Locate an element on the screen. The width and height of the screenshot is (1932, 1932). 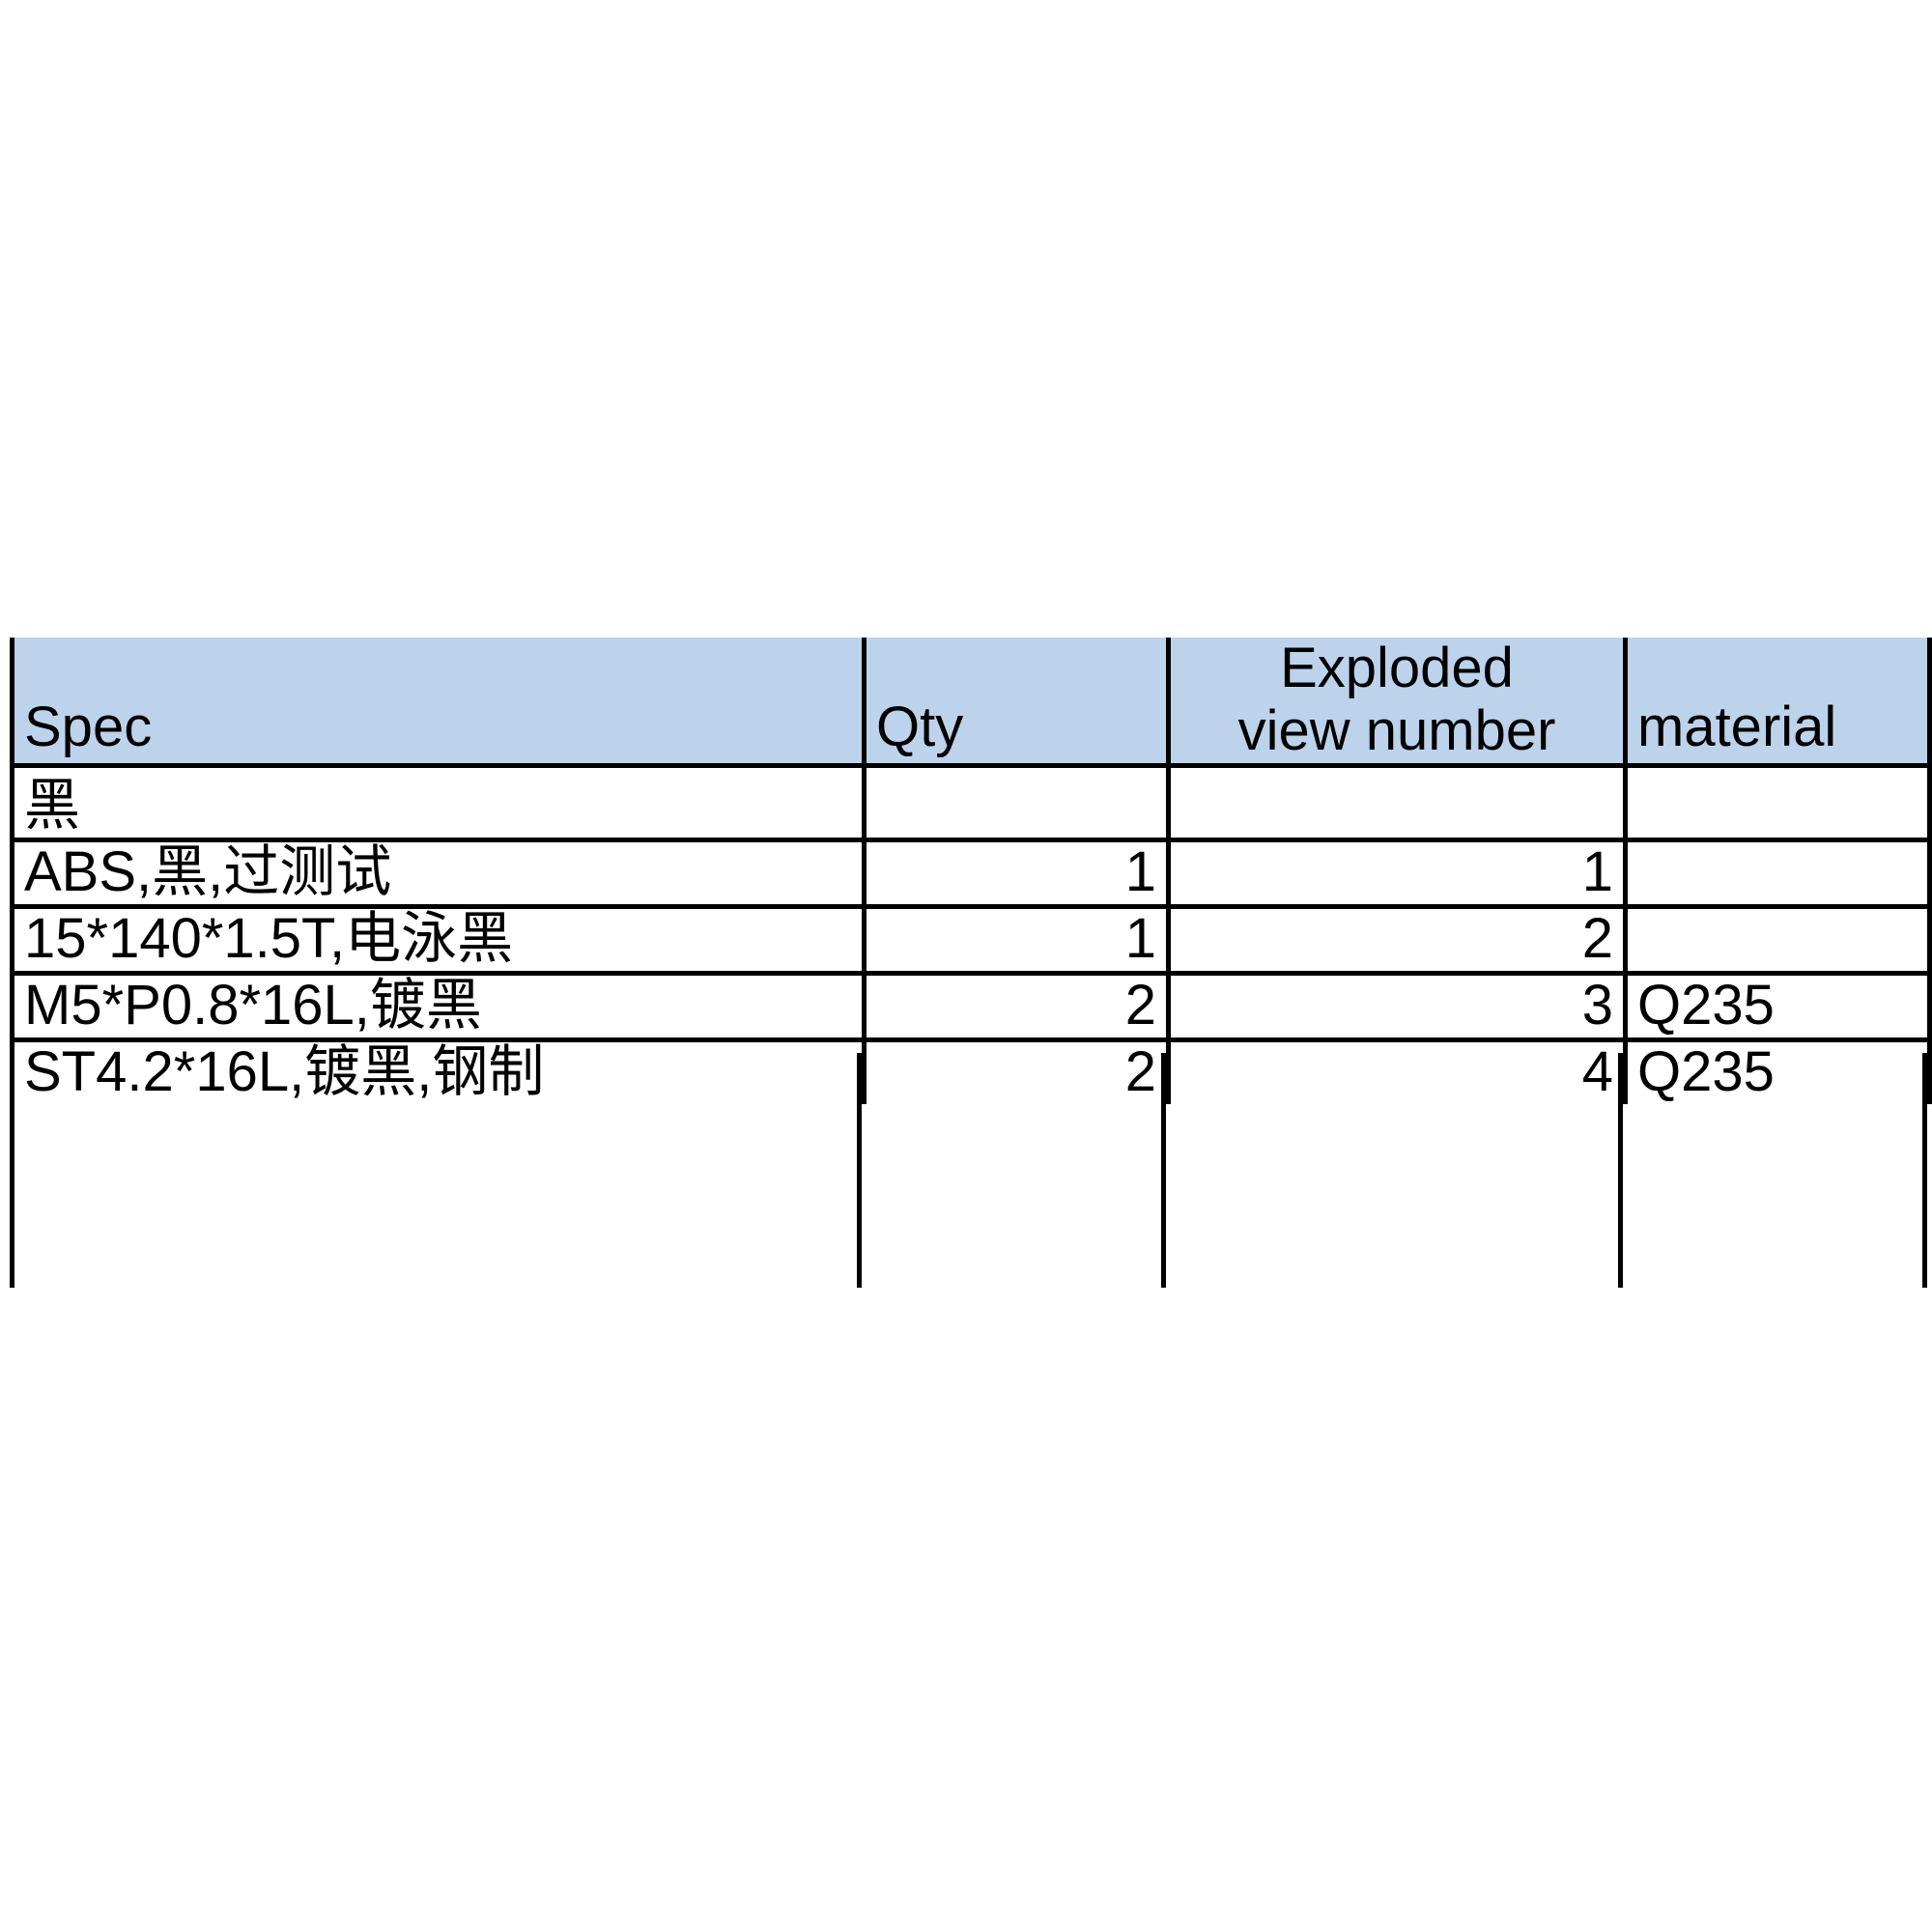
vertical-rule-spec-qty is located at coordinates (859, 1170).